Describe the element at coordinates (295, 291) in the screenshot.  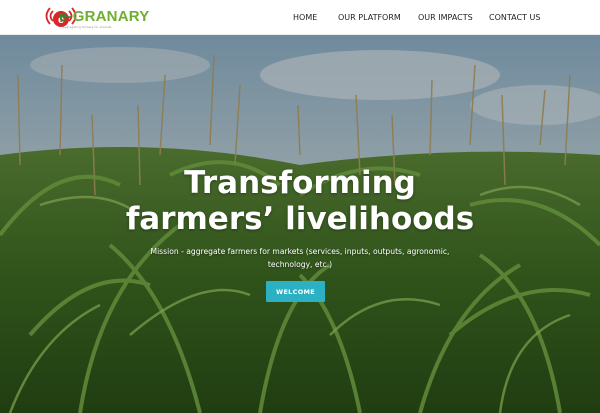
I see `welcome-button: WELCOME` at that location.